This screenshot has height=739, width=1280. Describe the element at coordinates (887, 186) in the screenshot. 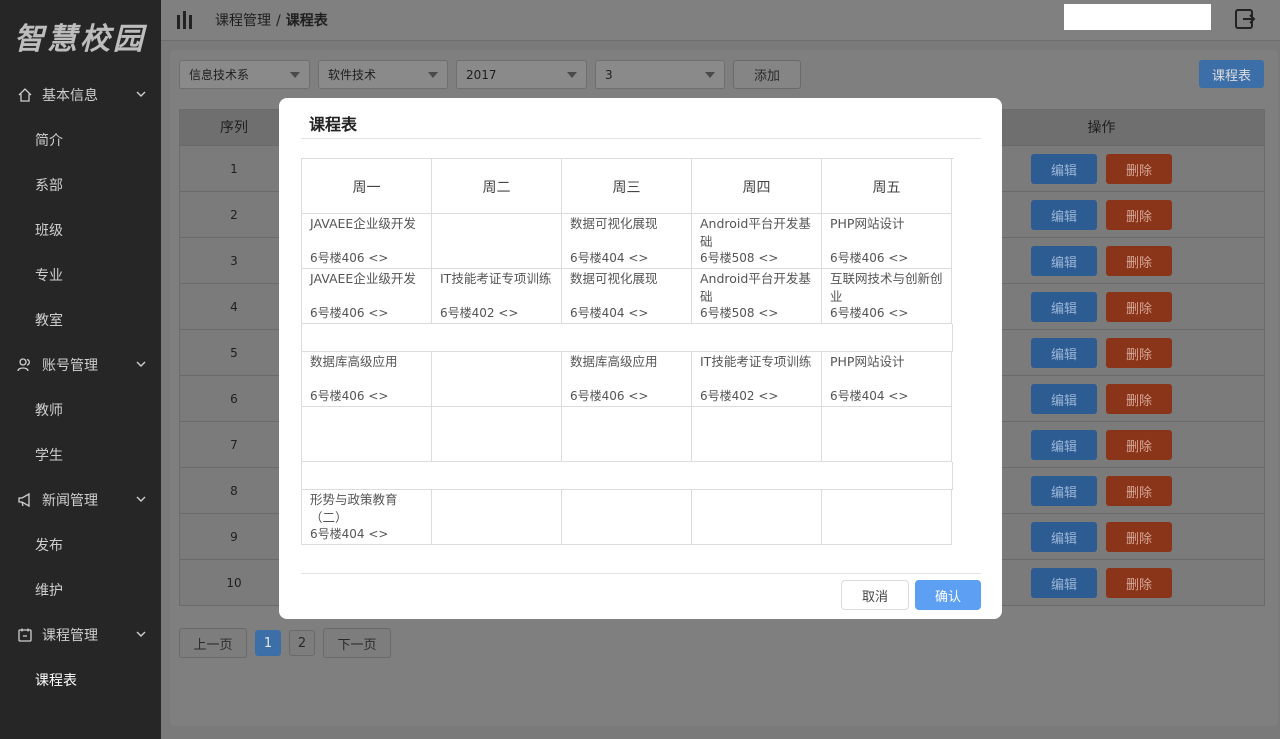

I see `day-header: 周五` at that location.